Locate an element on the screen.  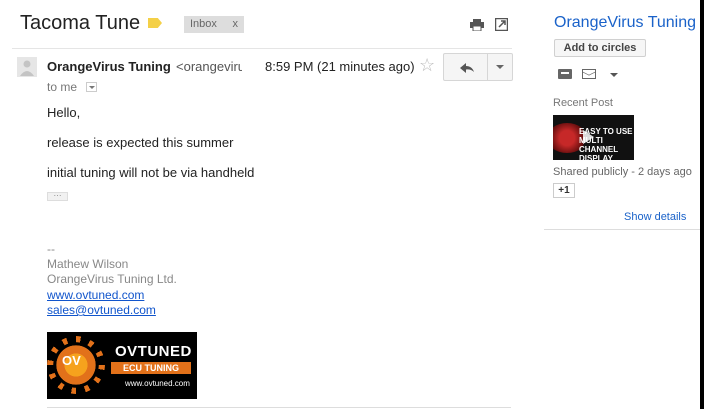
sender-email: <orangeviru is located at coordinates (209, 66).